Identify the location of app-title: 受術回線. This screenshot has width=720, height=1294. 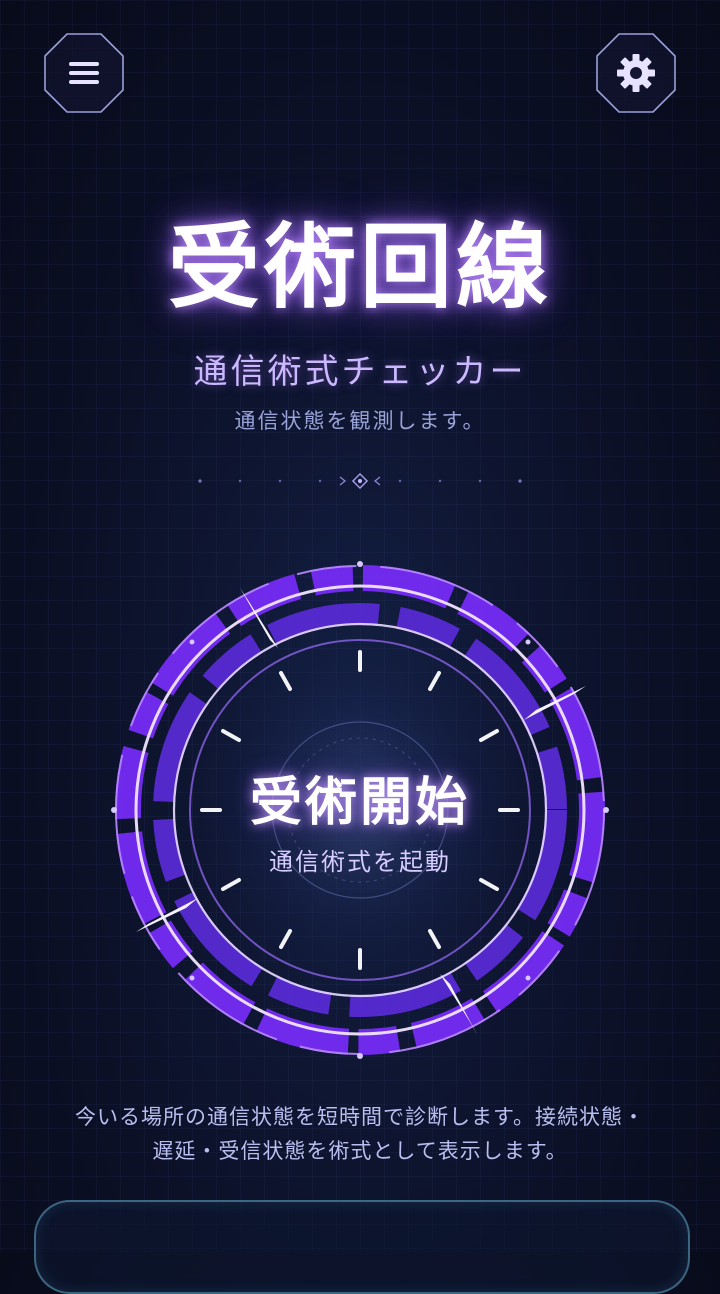
(359, 267).